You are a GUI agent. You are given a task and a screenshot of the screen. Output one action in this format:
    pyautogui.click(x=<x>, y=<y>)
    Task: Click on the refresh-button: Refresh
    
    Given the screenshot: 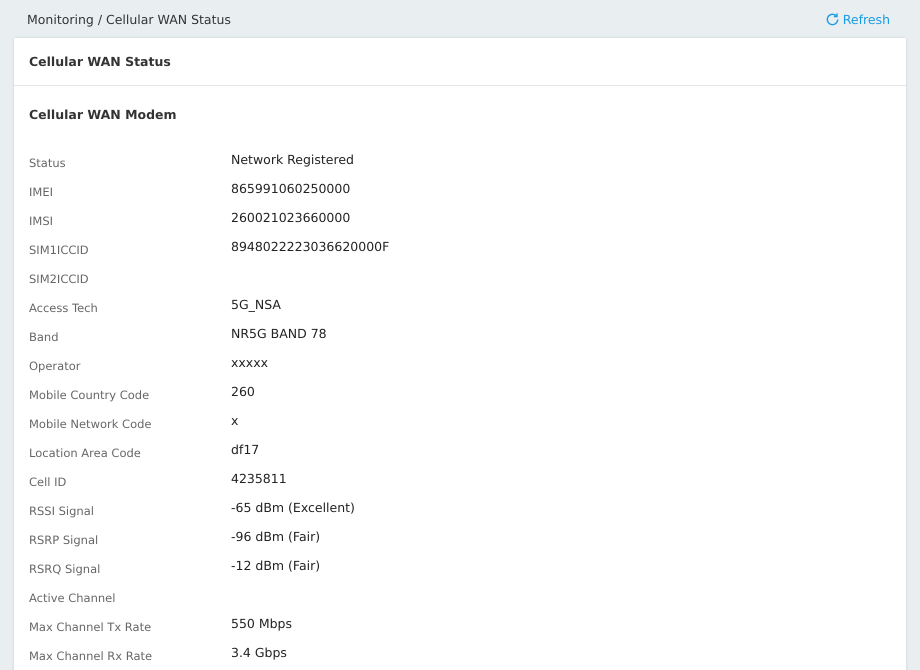 What is the action you would take?
    pyautogui.click(x=857, y=19)
    